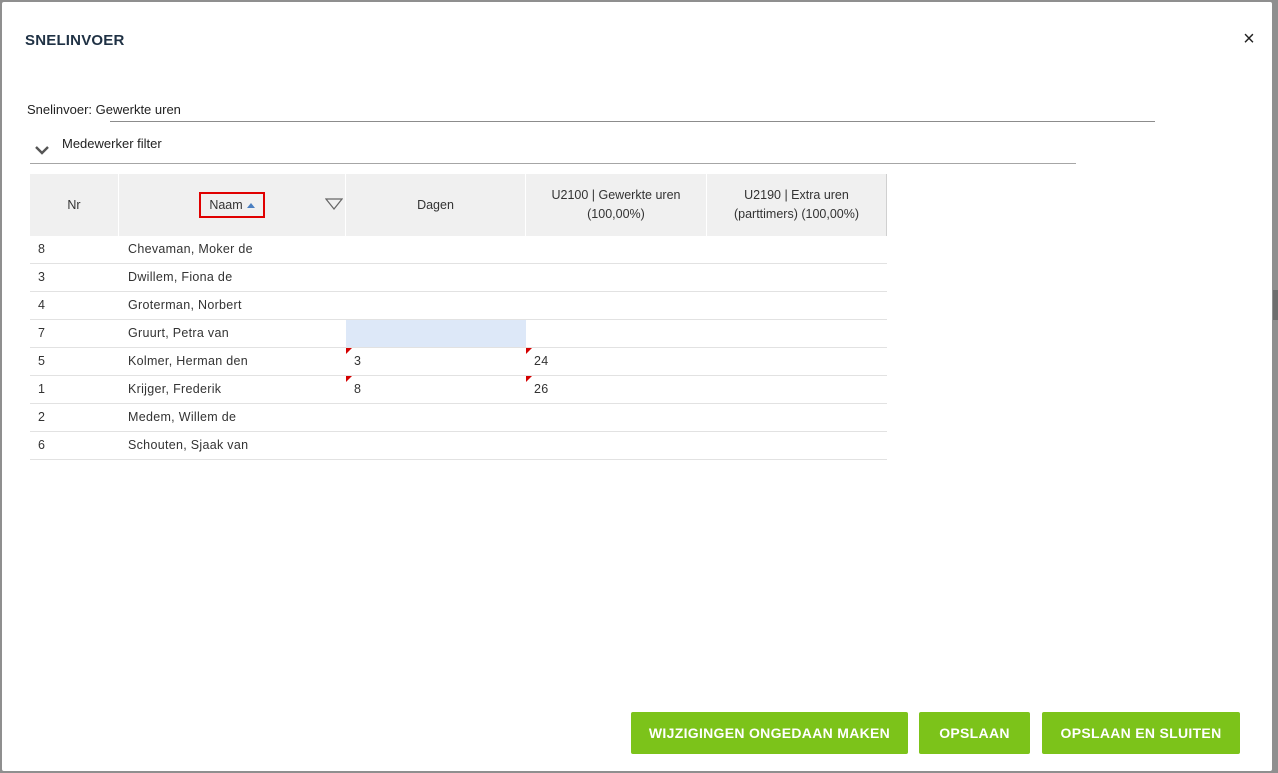 This screenshot has height=773, width=1278. What do you see at coordinates (358, 389) in the screenshot?
I see `cell-dagen-value: 8` at bounding box center [358, 389].